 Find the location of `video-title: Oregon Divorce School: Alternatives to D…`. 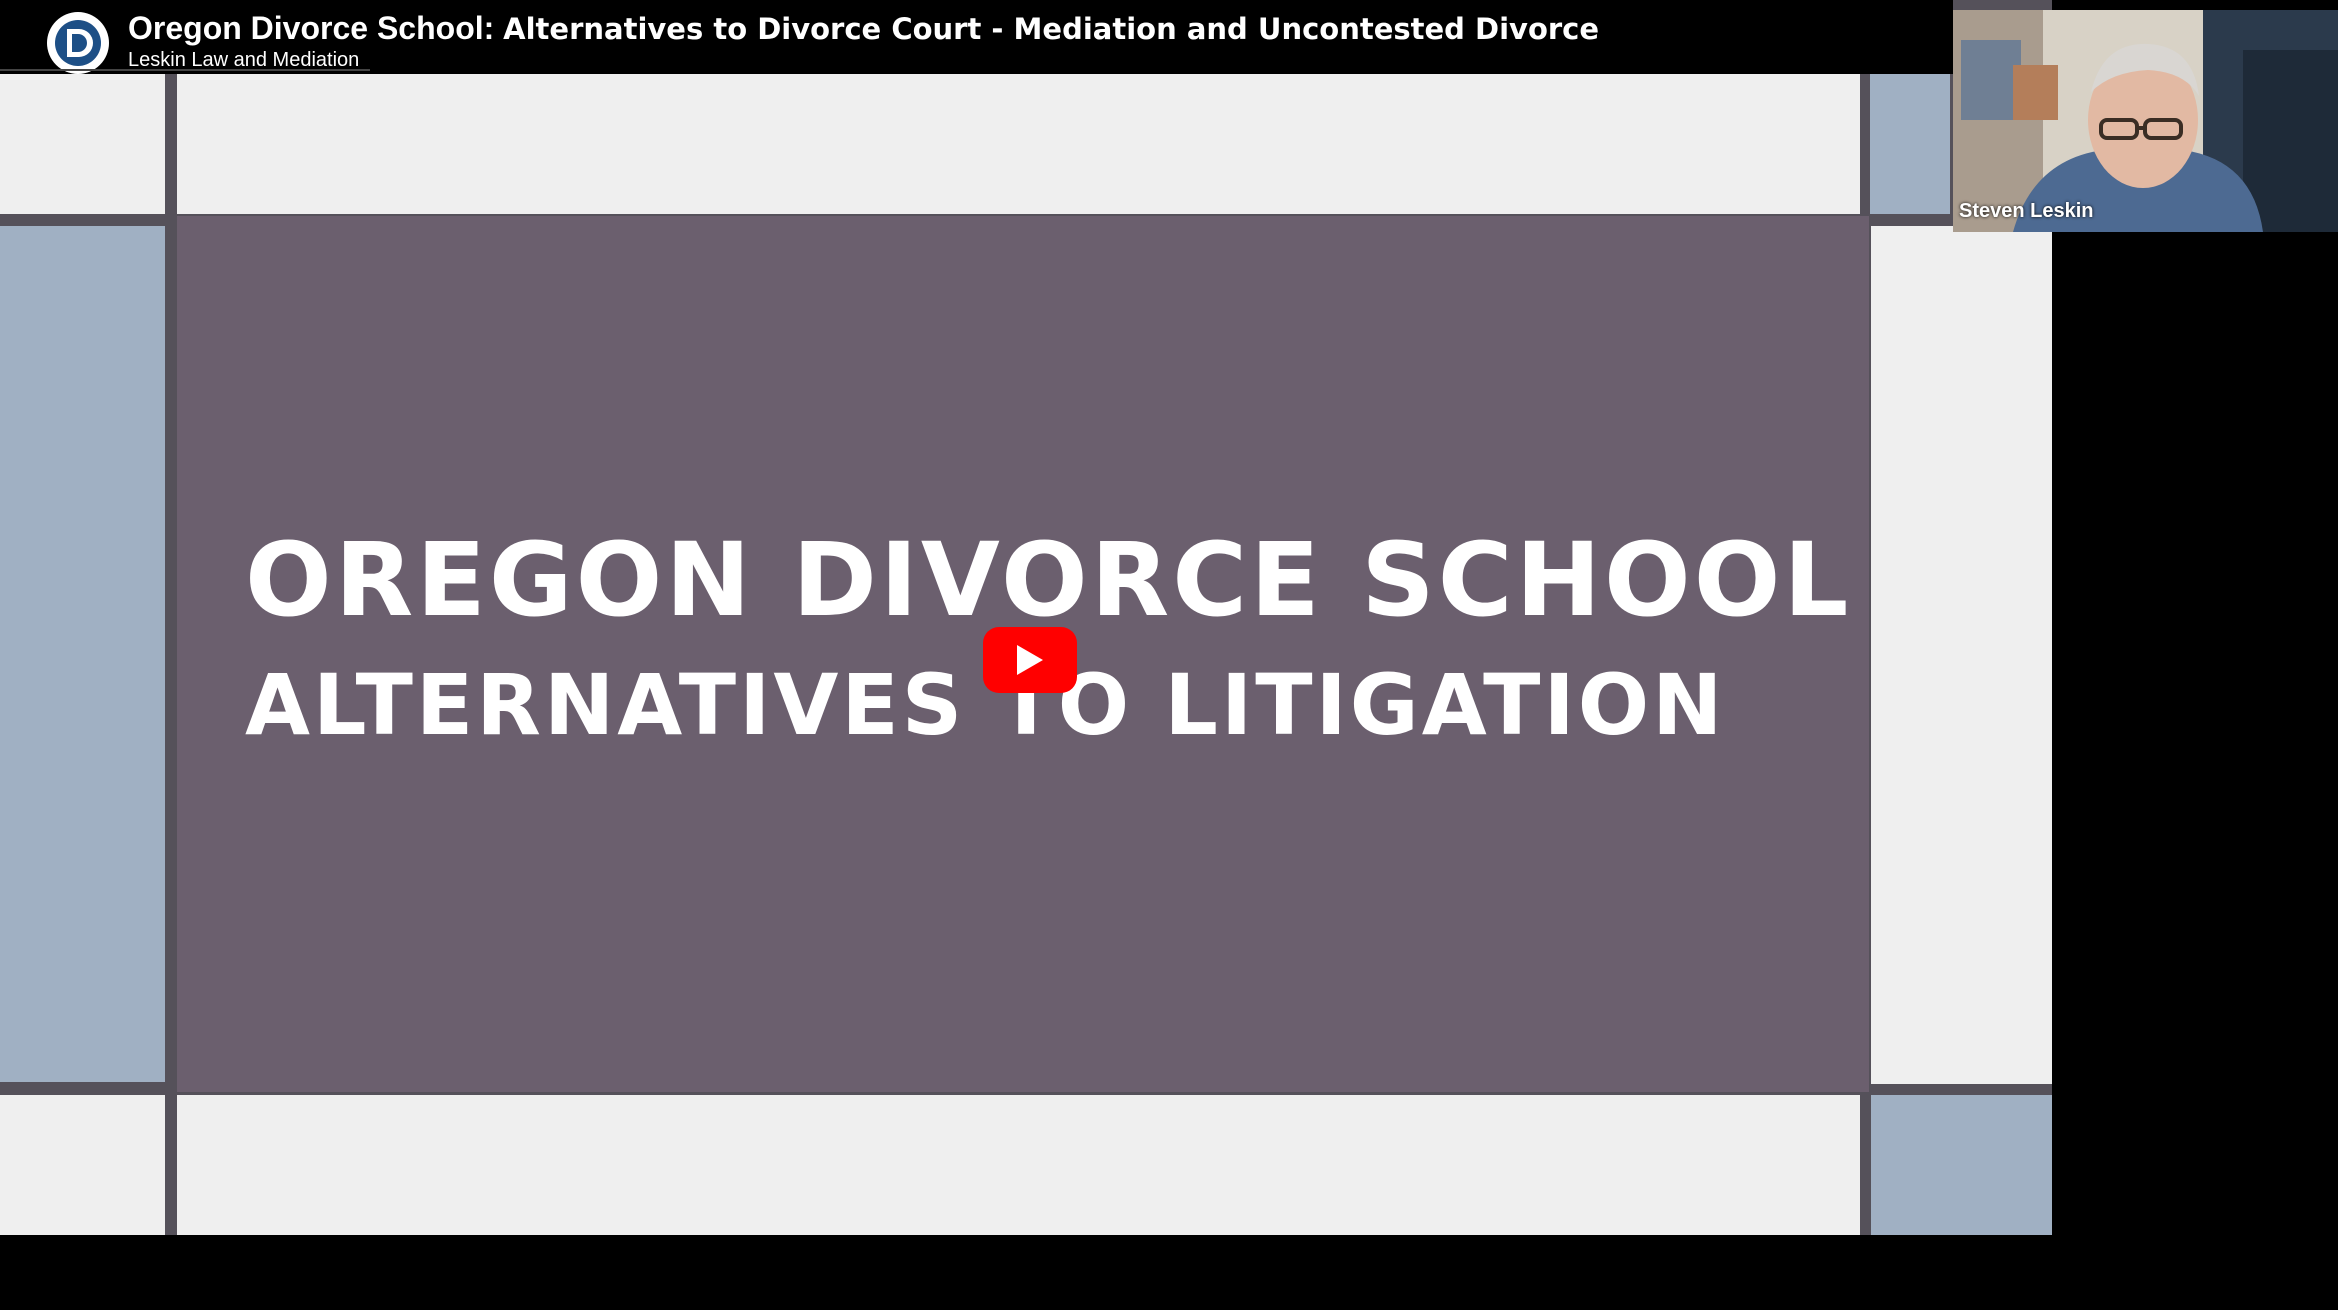

video-title: Oregon Divorce School: Alternatives to D… is located at coordinates (863, 28).